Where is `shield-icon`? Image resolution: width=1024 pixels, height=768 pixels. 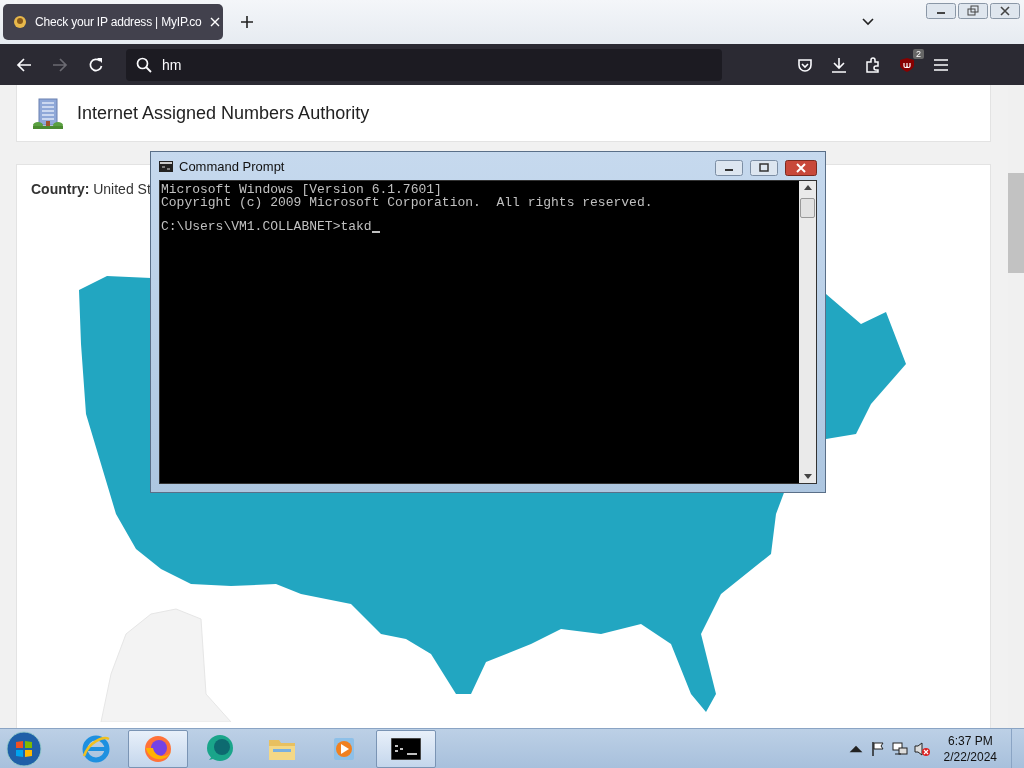
shield-icon is located at coordinates (907, 64).